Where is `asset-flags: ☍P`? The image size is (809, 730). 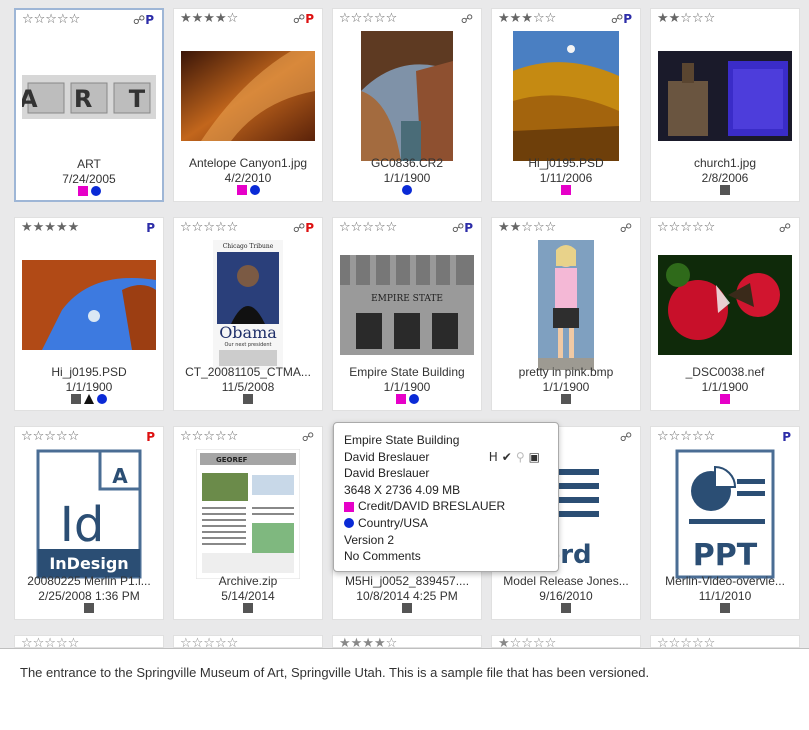 asset-flags: ☍P is located at coordinates (303, 19).